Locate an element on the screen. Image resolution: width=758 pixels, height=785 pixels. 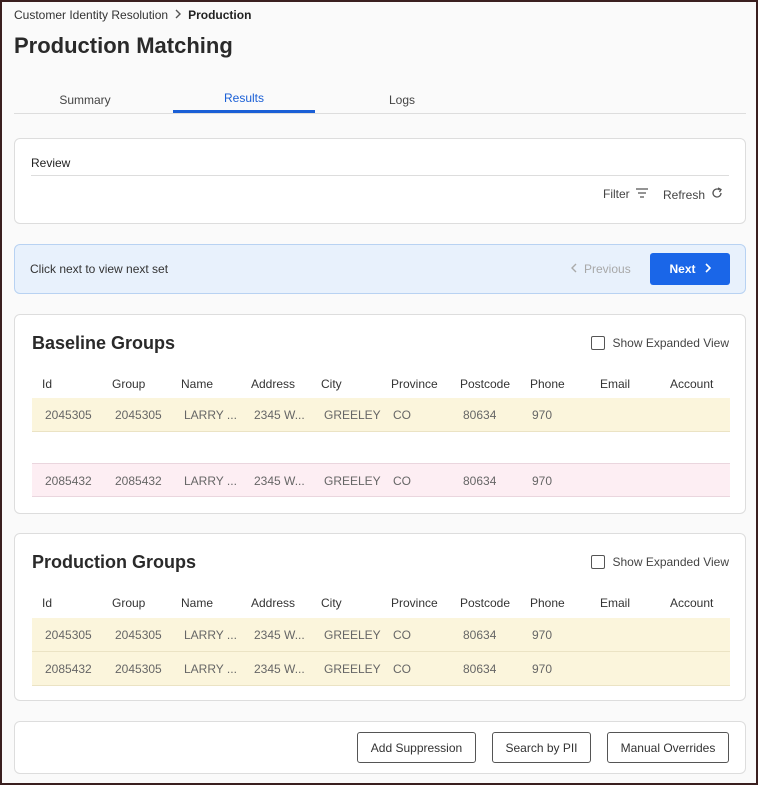
production-expanded-view-toggle: Show Expanded View is located at coordinates (660, 562).